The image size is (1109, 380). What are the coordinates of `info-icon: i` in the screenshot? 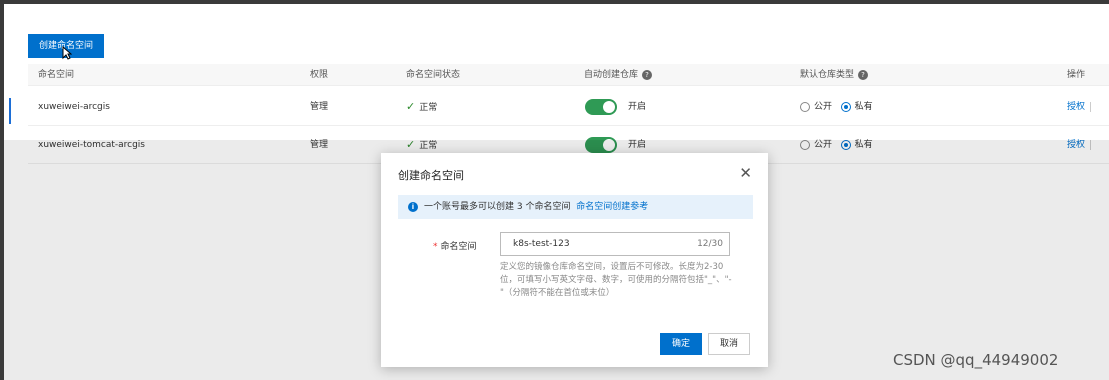 It's located at (413, 207).